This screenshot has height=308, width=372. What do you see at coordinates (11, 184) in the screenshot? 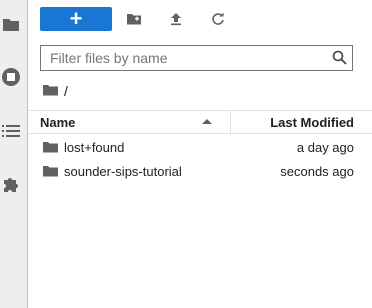
I see `extension-icon` at bounding box center [11, 184].